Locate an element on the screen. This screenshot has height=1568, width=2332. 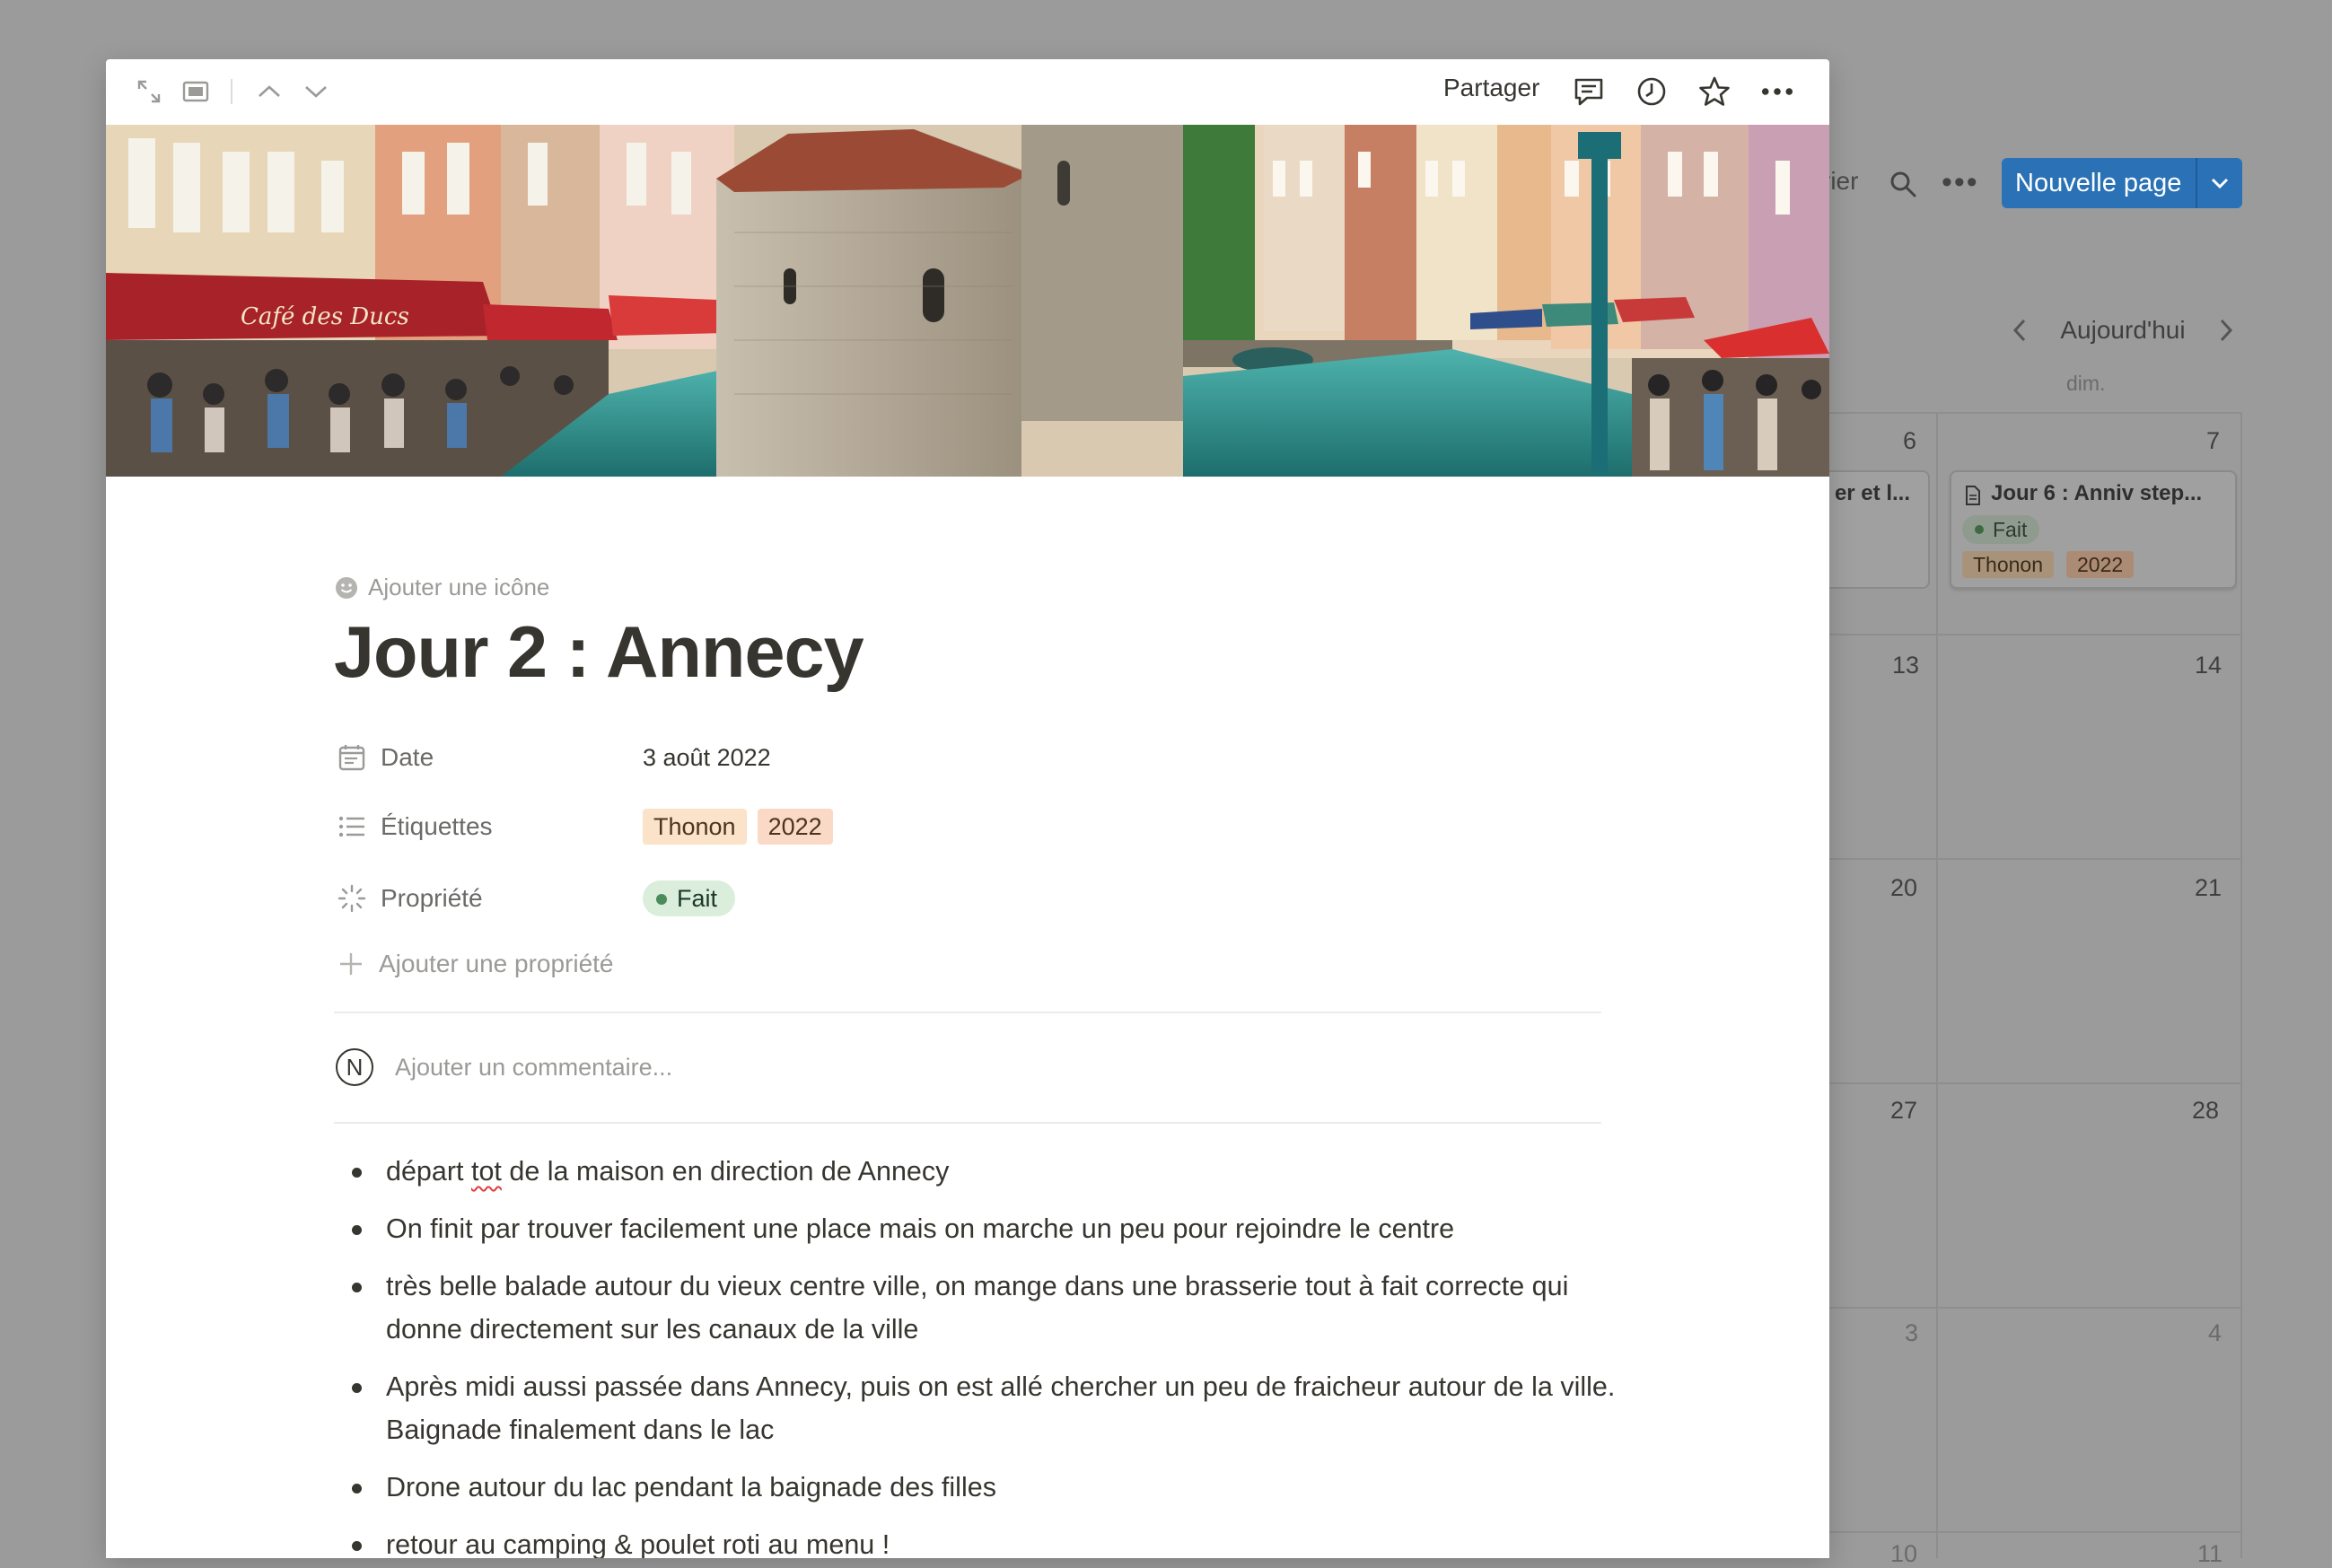
add-property-label: Ajouter une propriété is located at coordinates (497, 963).